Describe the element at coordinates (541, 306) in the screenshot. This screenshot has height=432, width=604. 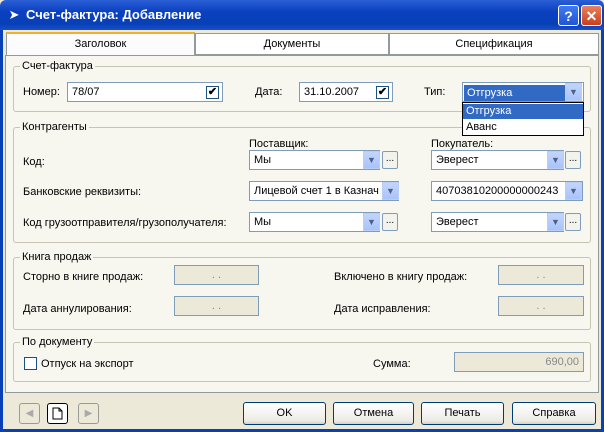
I see `correction-input: . .` at that location.